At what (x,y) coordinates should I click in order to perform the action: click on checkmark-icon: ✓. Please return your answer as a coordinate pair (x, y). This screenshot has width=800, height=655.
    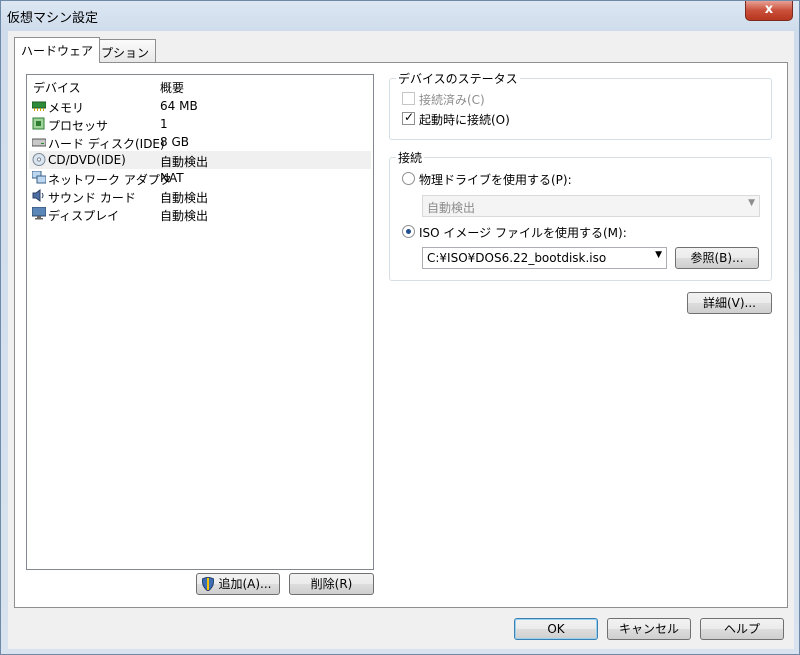
    Looking at the image, I should click on (409, 117).